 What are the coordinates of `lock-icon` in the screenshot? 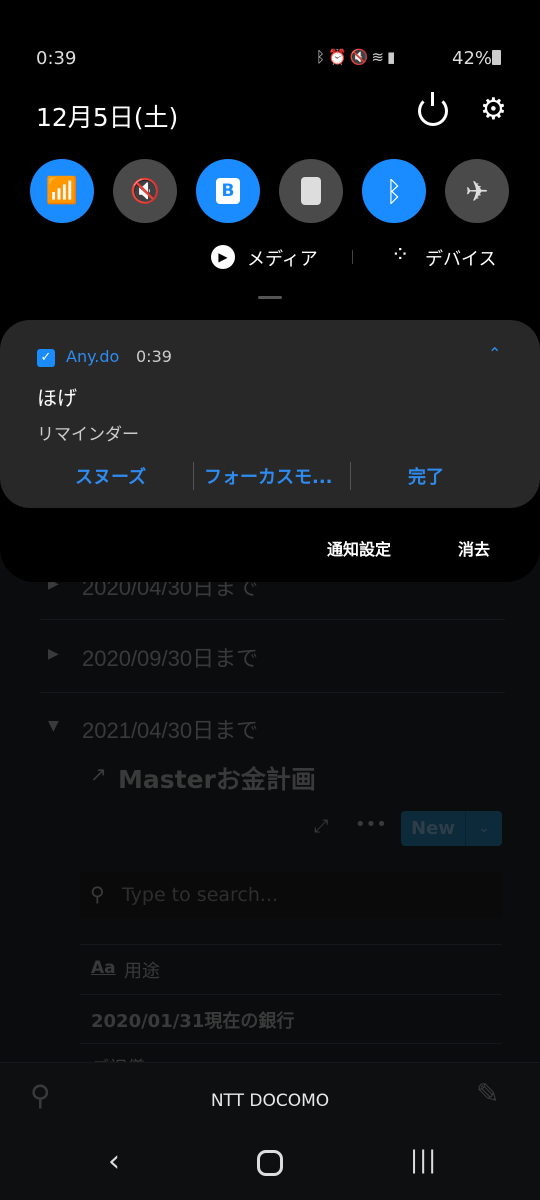 It's located at (311, 191).